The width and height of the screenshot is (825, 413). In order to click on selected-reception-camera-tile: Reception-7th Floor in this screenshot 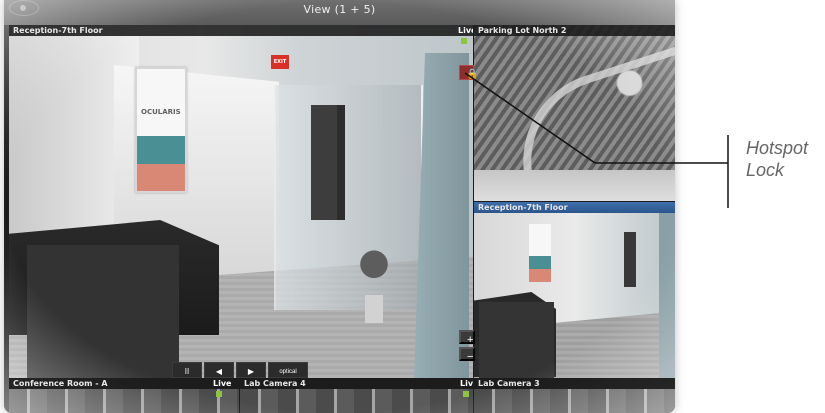, I will do `click(574, 290)`.